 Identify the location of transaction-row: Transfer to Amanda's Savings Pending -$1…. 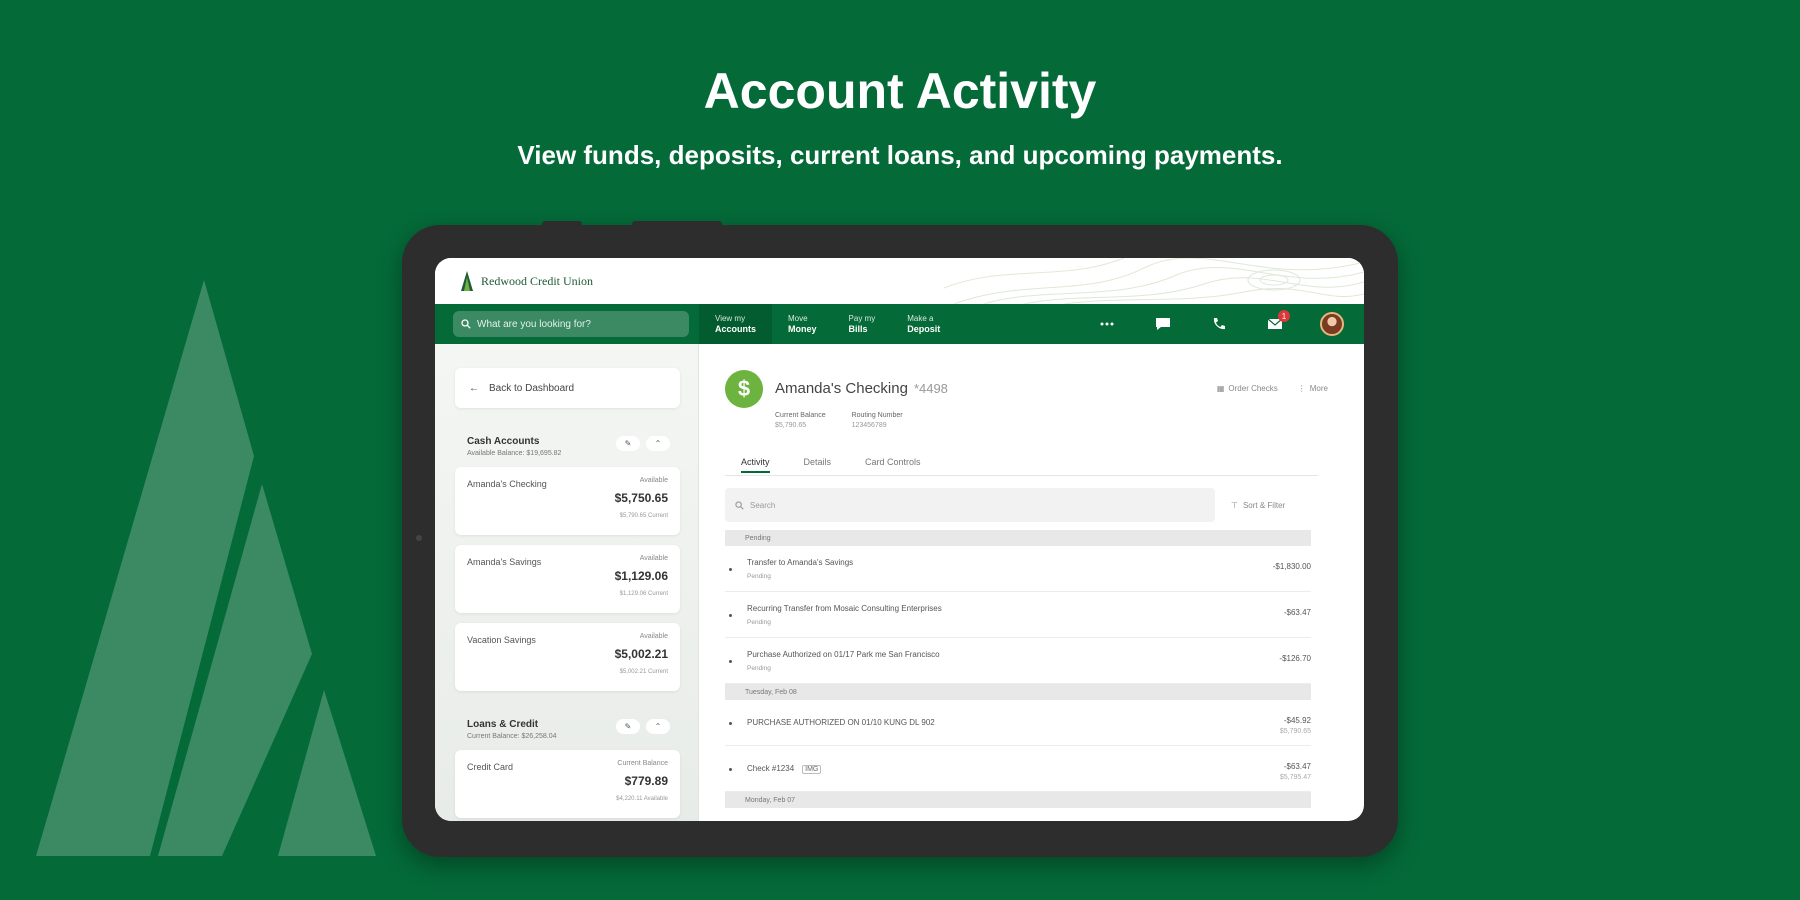
(1018, 569).